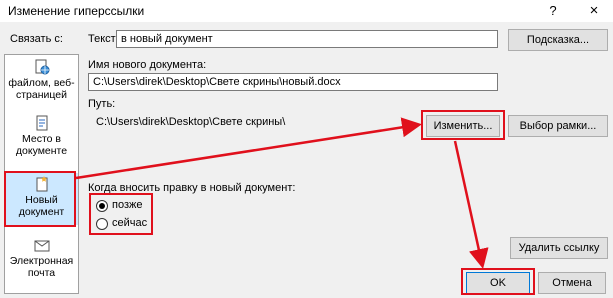 This screenshot has height=298, width=613. Describe the element at coordinates (471, 204) in the screenshot. I see `arrow-to-ok-button` at that location.